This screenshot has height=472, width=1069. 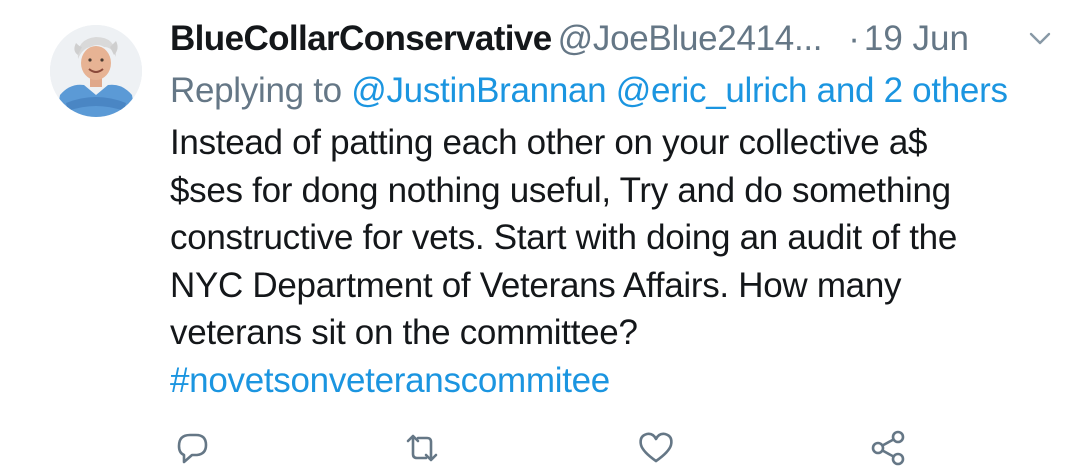 What do you see at coordinates (404, 332) in the screenshot?
I see `tweet-text-line: veterans sit on the committee?` at bounding box center [404, 332].